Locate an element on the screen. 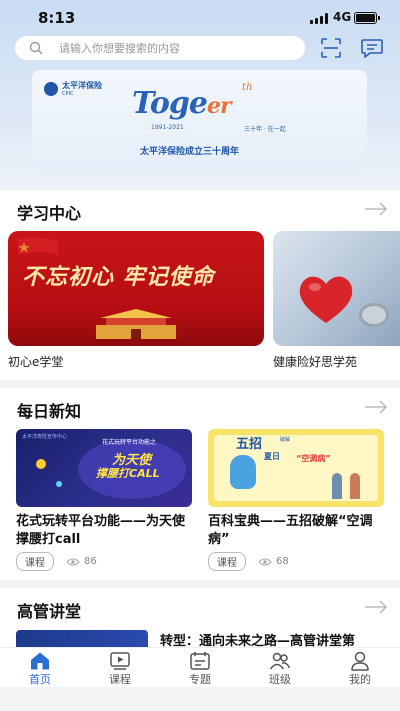  tab-home: 首页 is located at coordinates (40, 667).